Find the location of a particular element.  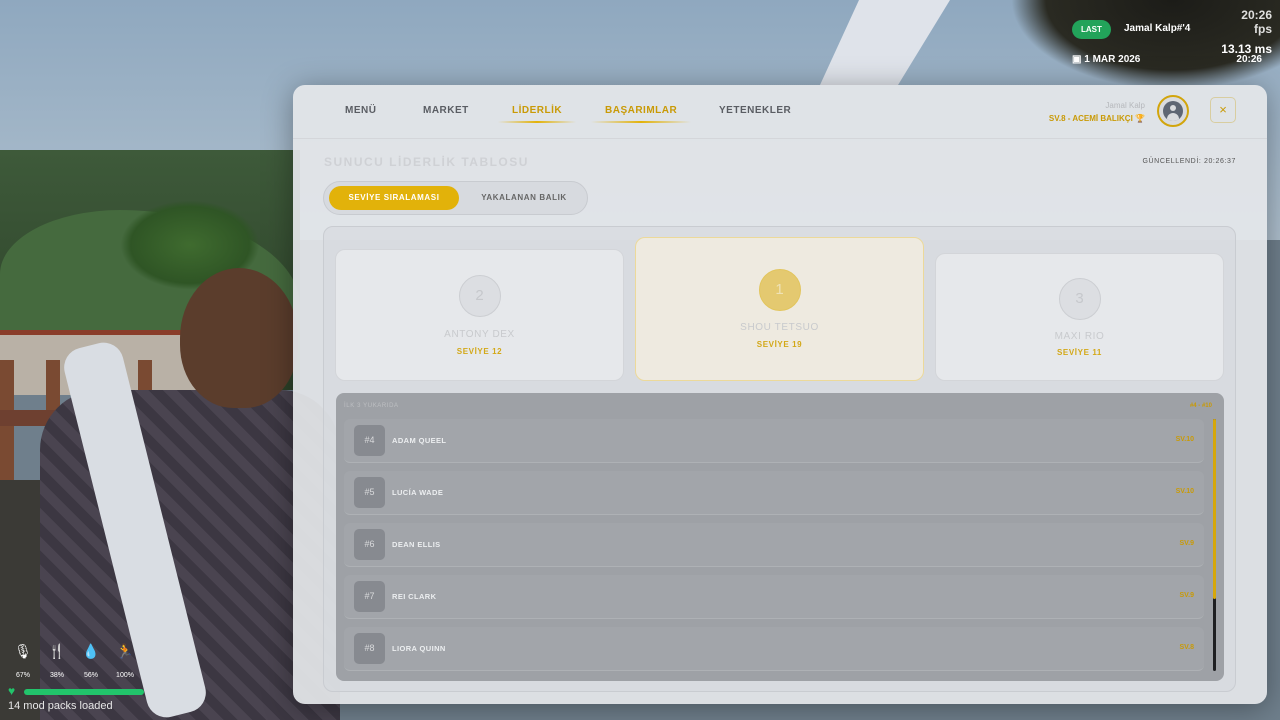

running-icon: 🏃 is located at coordinates (125, 651).